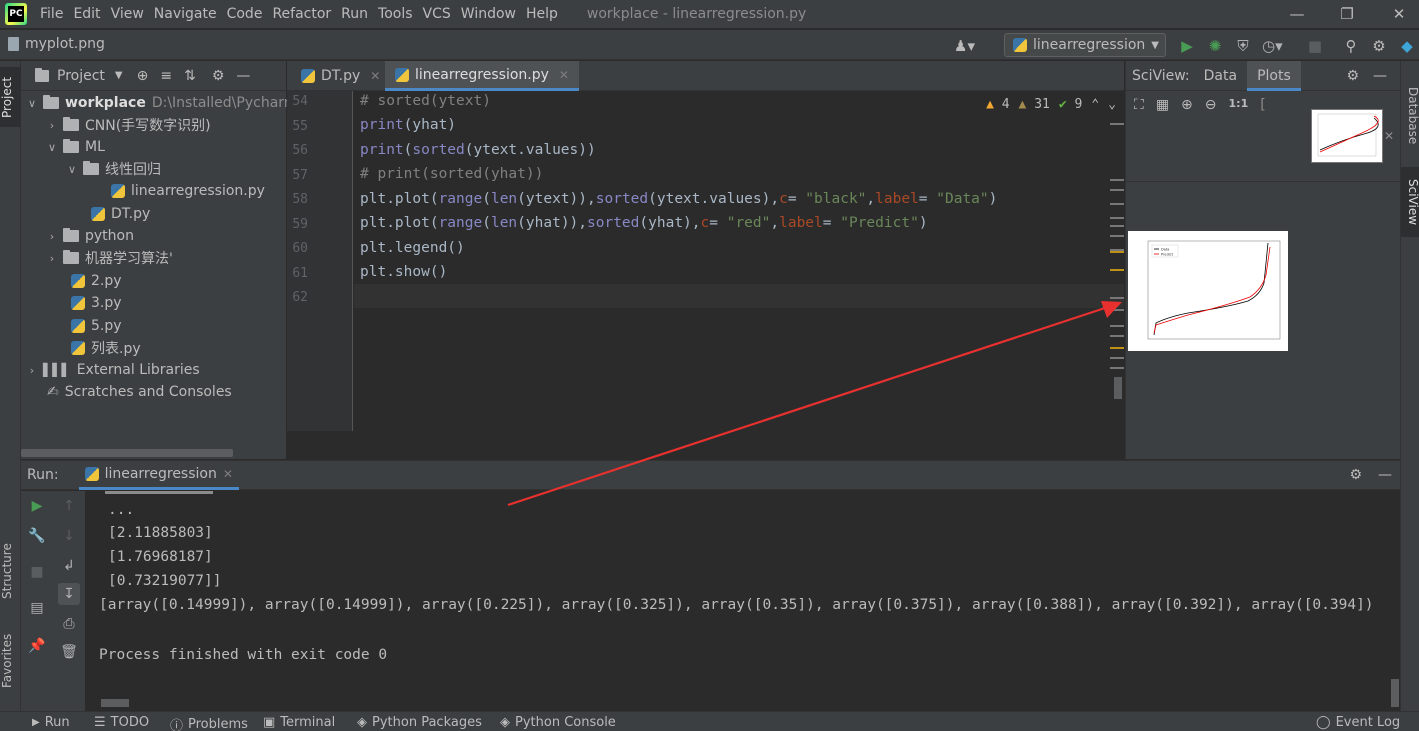 This screenshot has height=731, width=1419. What do you see at coordinates (119, 75) in the screenshot?
I see `chevron-down-icon: ▼` at bounding box center [119, 75].